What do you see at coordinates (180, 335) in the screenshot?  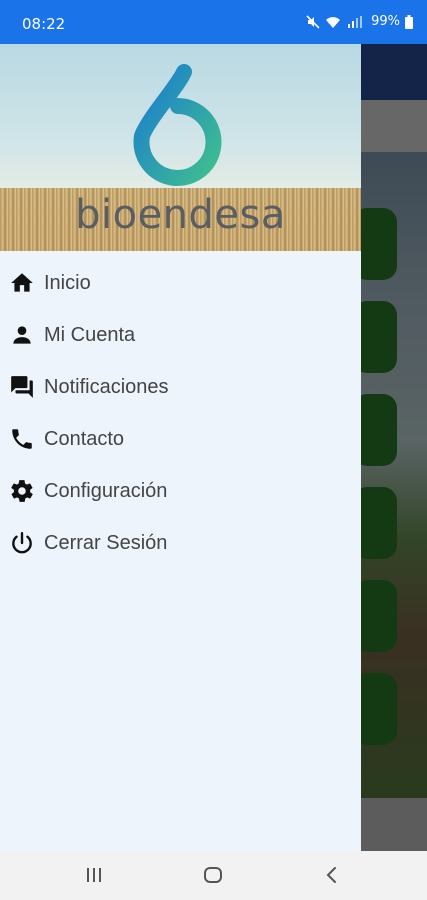 I see `menu-item-mi-cuenta: Mi Cuenta` at bounding box center [180, 335].